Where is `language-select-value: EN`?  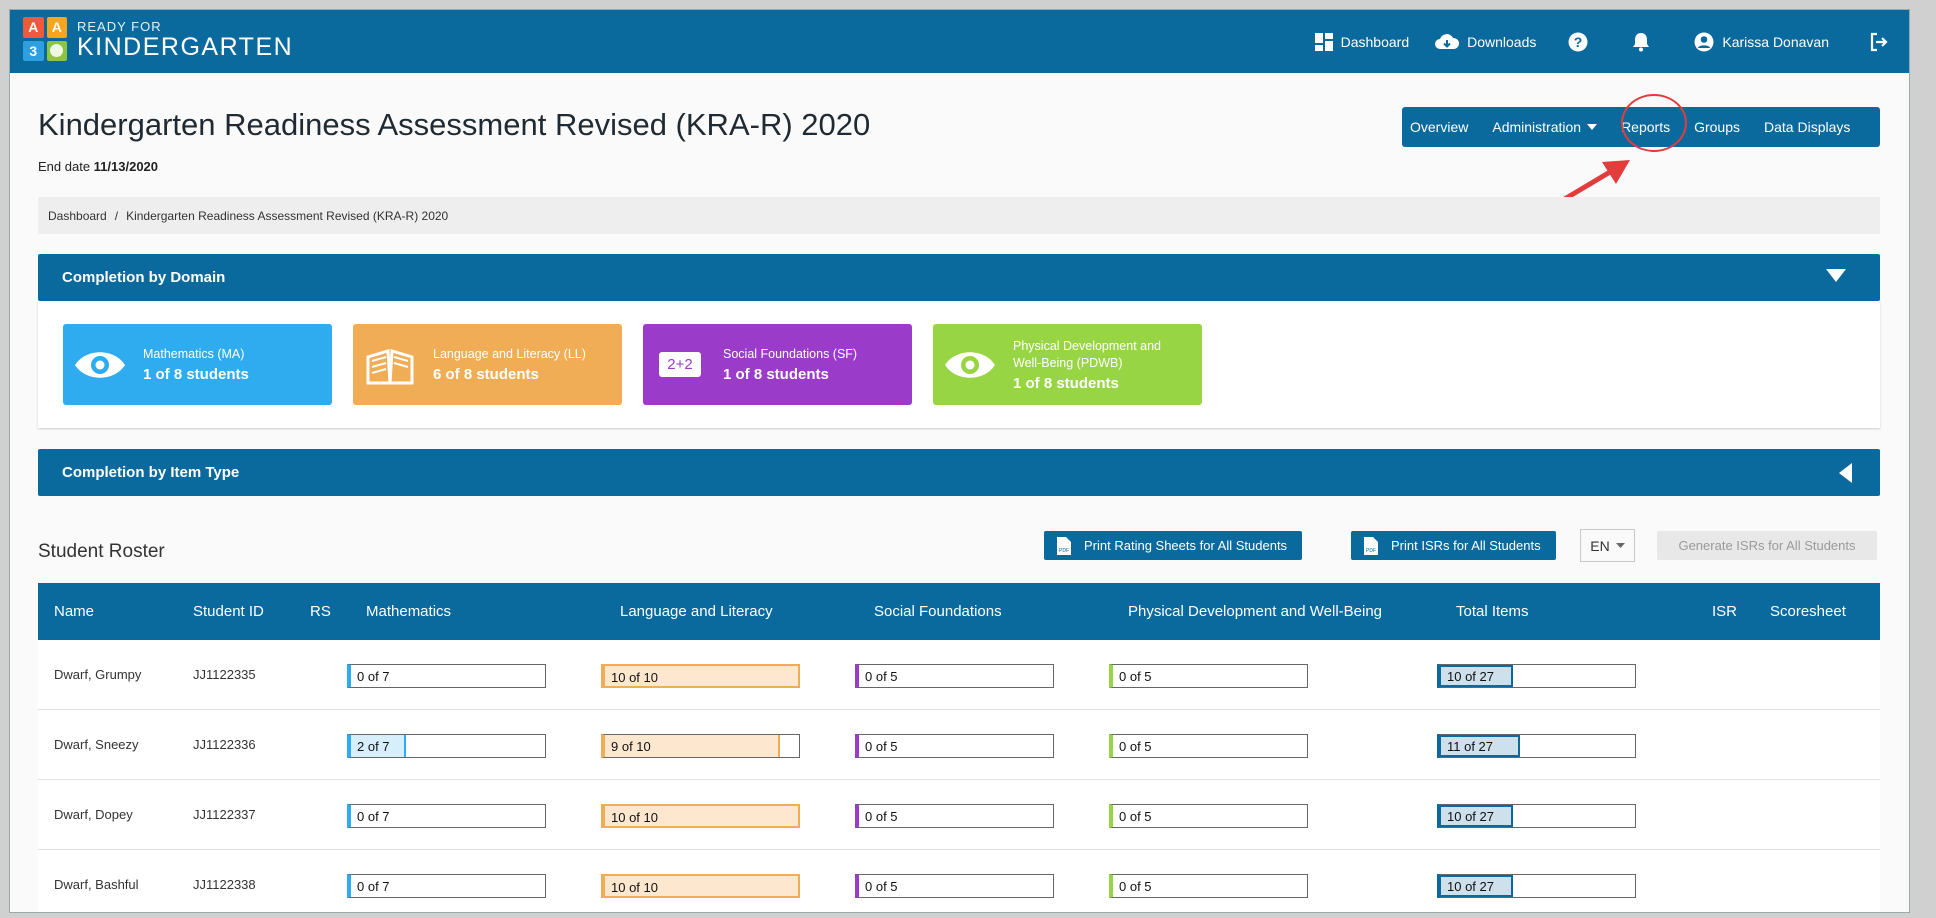
language-select-value: EN is located at coordinates (1600, 545).